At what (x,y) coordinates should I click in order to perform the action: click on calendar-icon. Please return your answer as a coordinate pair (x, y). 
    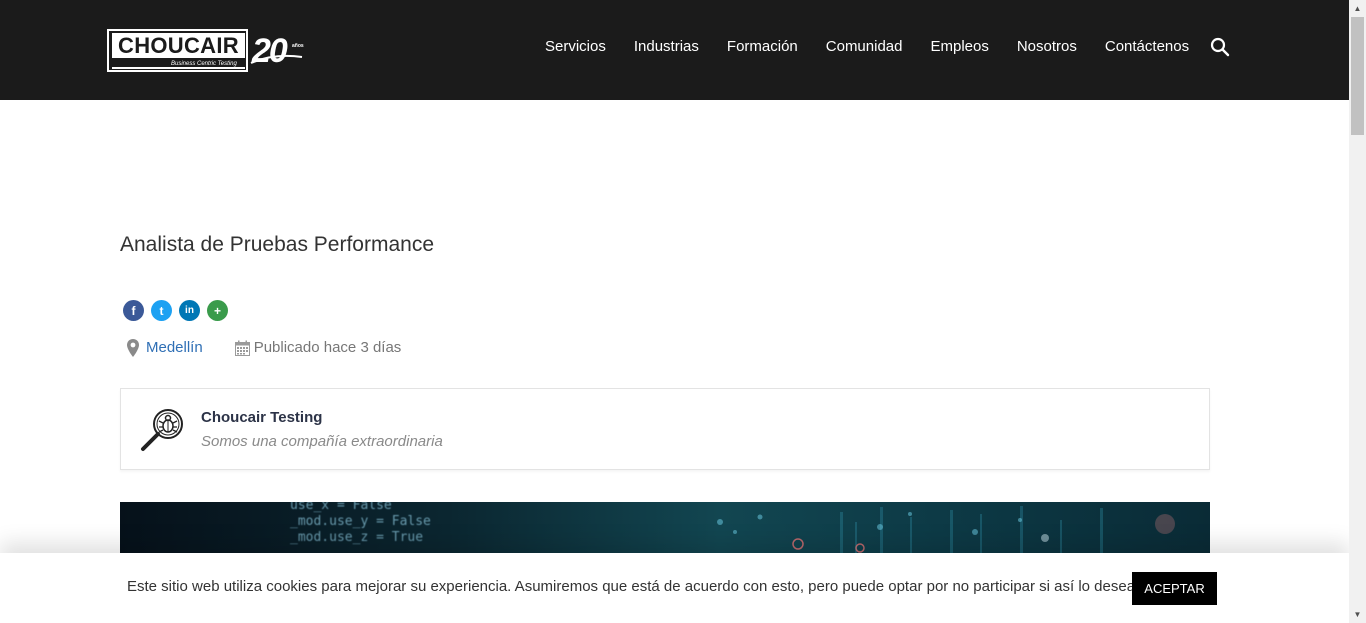
    Looking at the image, I should click on (242, 348).